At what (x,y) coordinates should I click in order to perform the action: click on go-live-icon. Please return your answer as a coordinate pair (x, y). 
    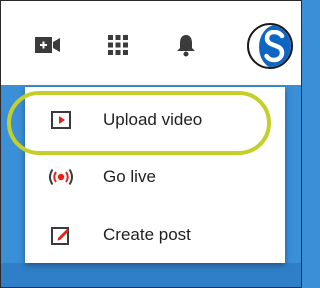
    Looking at the image, I should click on (61, 177).